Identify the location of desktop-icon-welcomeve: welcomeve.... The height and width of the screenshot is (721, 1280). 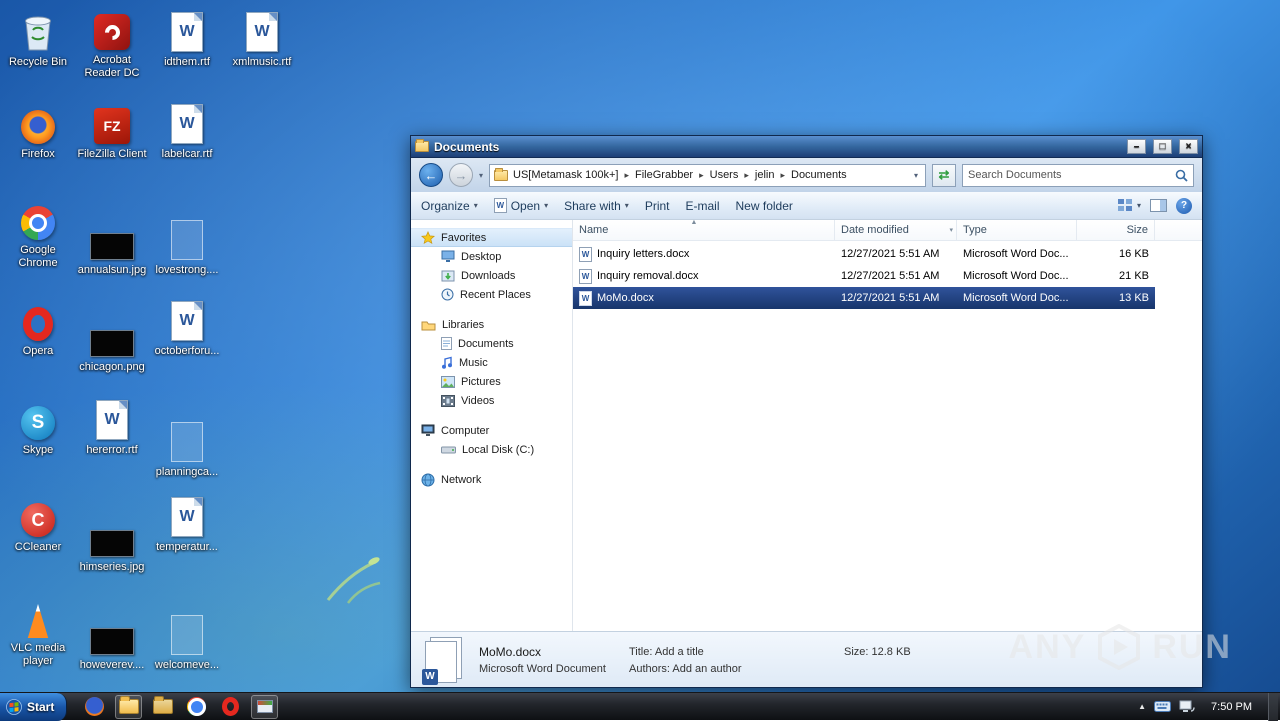
(187, 641).